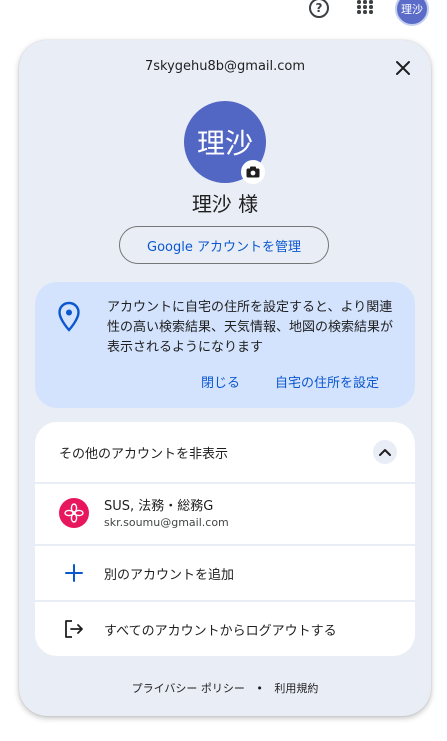  I want to click on top-bar: ? 理沙, so click(223, 17).